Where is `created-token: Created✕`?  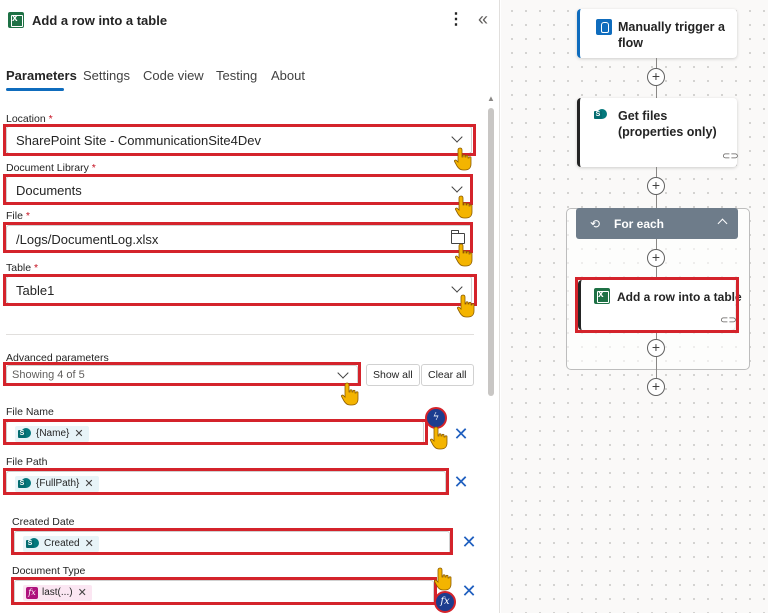
created-token: Created✕ is located at coordinates (61, 544).